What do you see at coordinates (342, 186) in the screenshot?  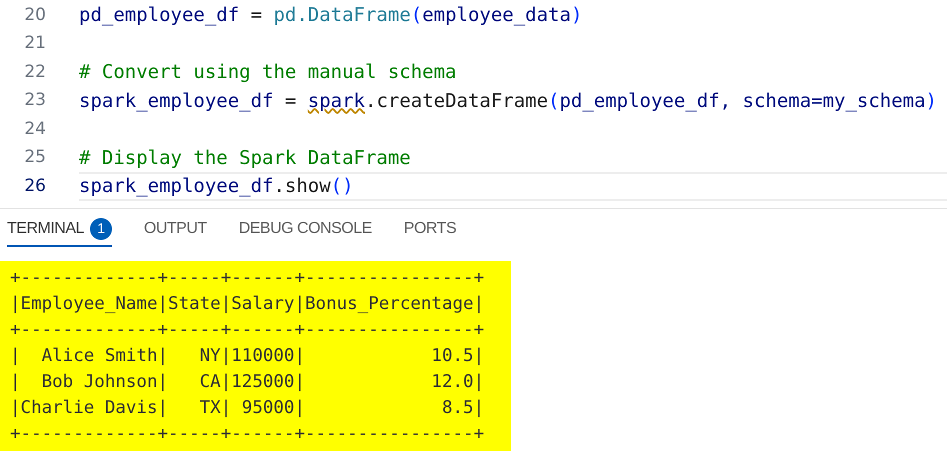 I see `code-token: ()` at bounding box center [342, 186].